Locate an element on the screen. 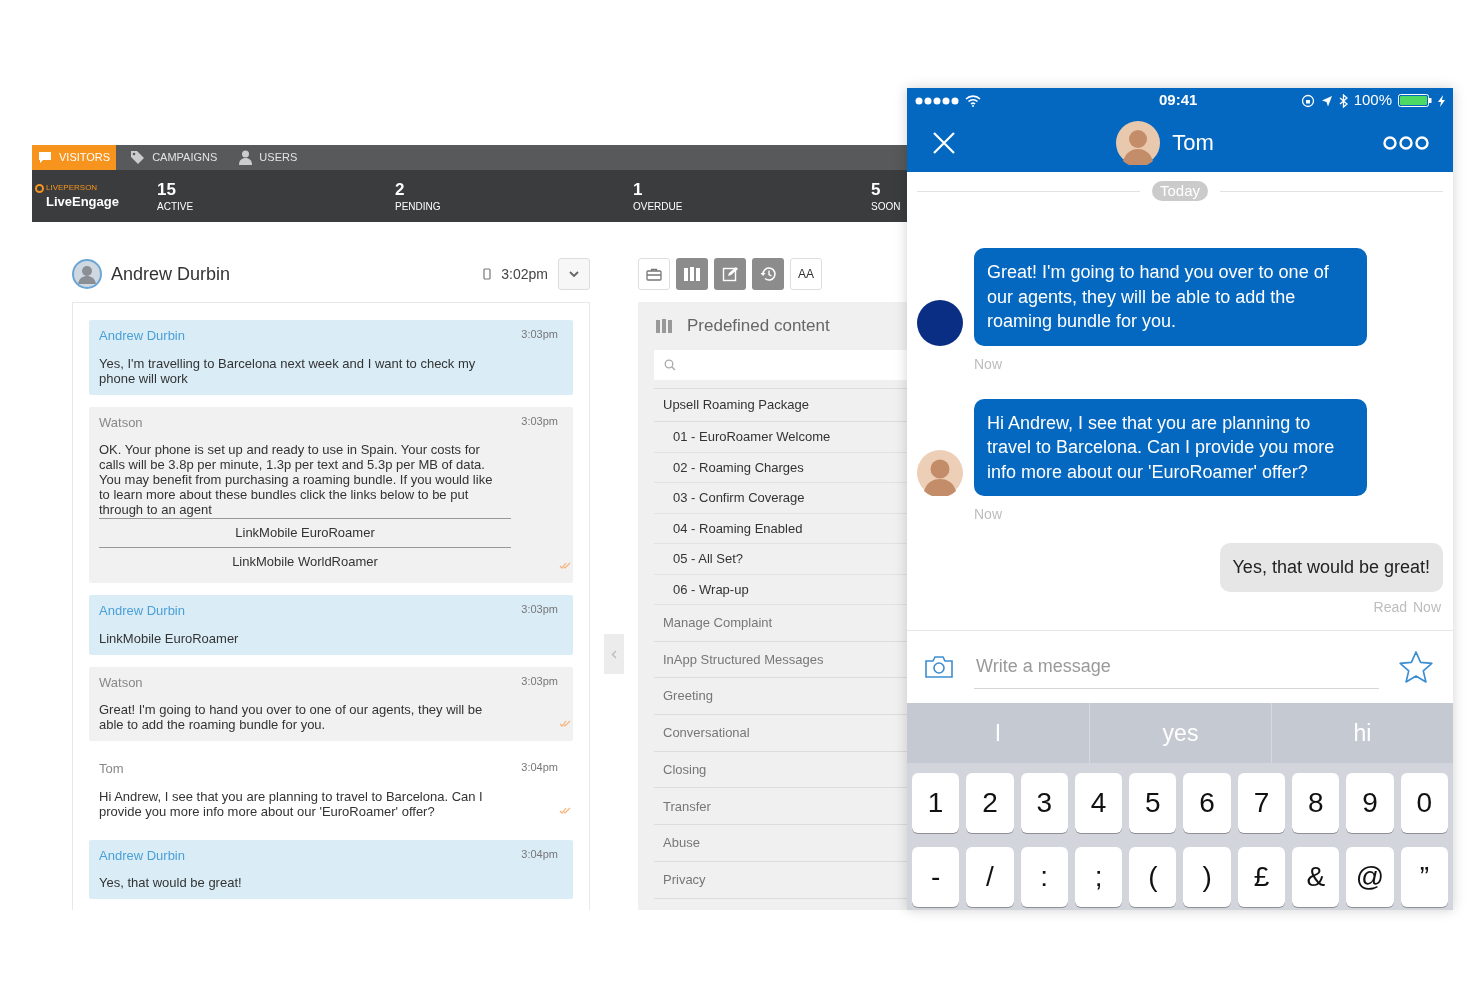 This screenshot has width=1480, height=987. keyboard-key: - is located at coordinates (936, 877).